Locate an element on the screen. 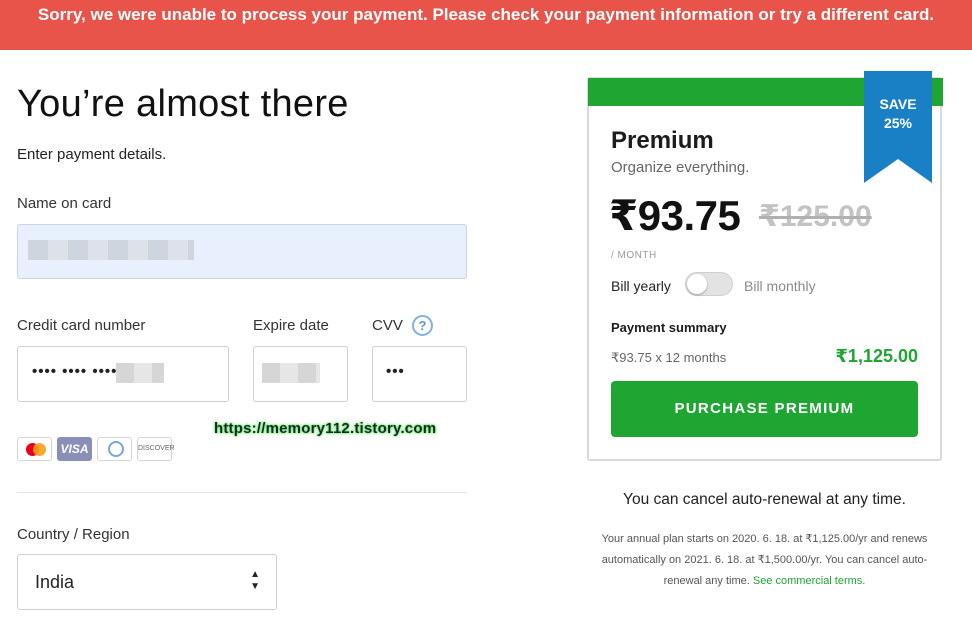 The width and height of the screenshot is (972, 636). billing-toggle is located at coordinates (709, 284).